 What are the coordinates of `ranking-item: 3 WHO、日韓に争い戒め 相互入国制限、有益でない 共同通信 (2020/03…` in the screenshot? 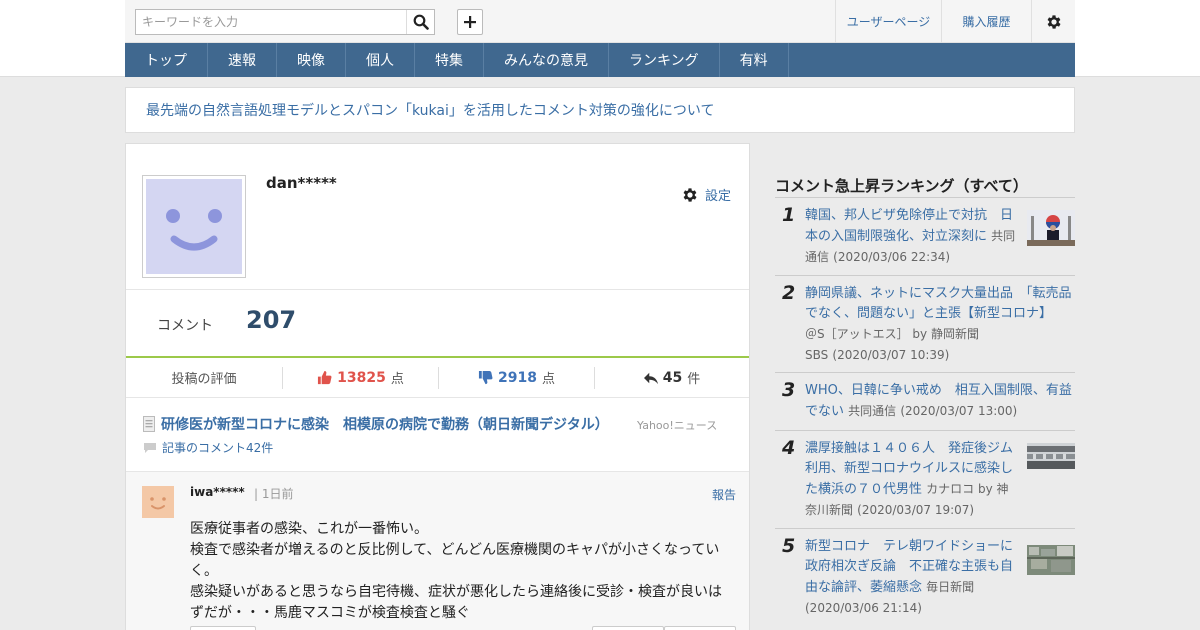 It's located at (925, 402).